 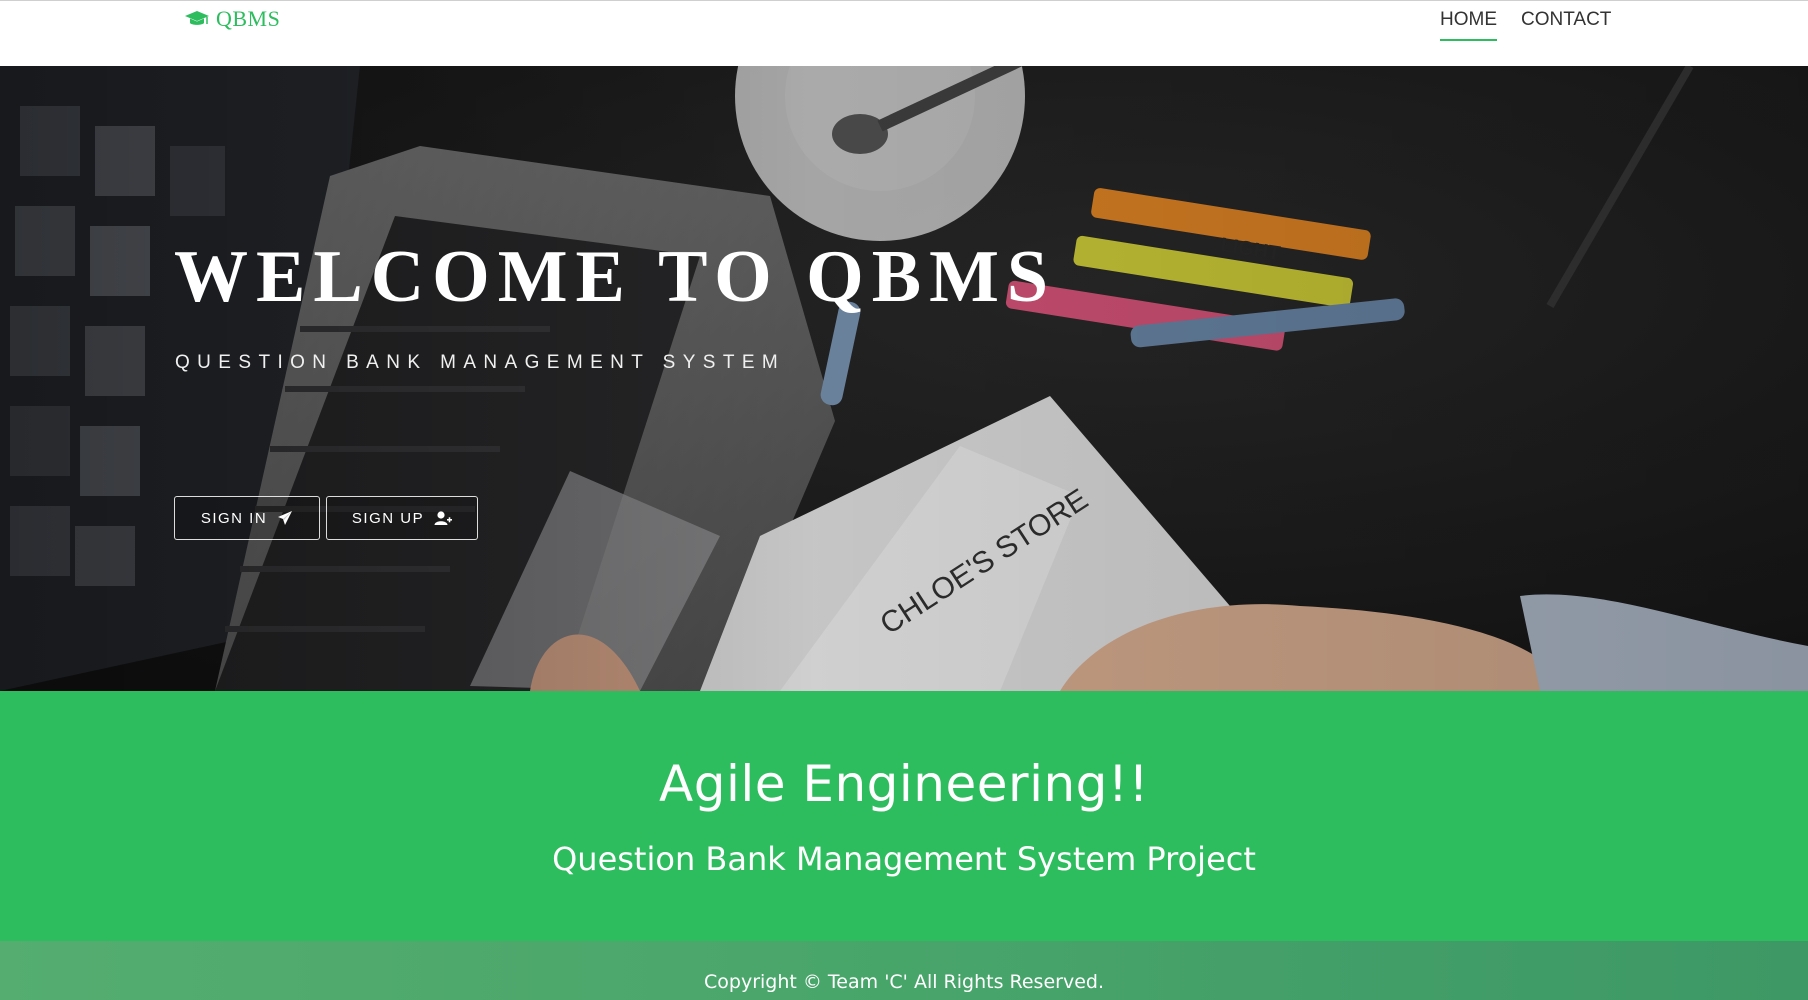 I want to click on sign-in-button: SIGN IN, so click(x=247, y=518).